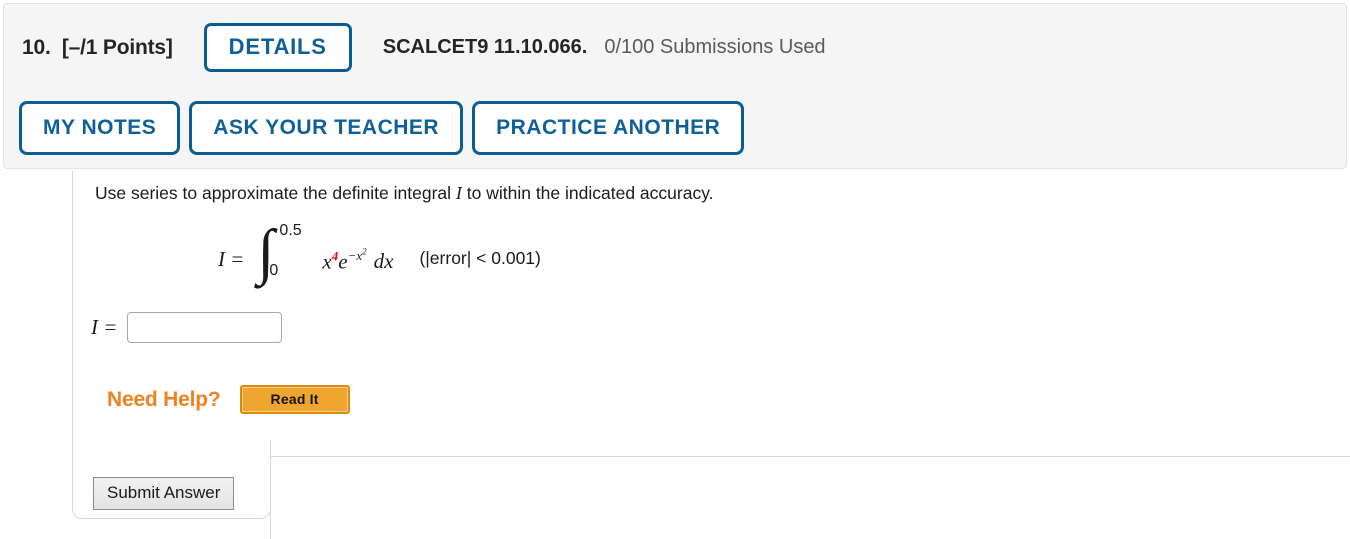  Describe the element at coordinates (343, 261) in the screenshot. I see `integrand-e: e` at that location.